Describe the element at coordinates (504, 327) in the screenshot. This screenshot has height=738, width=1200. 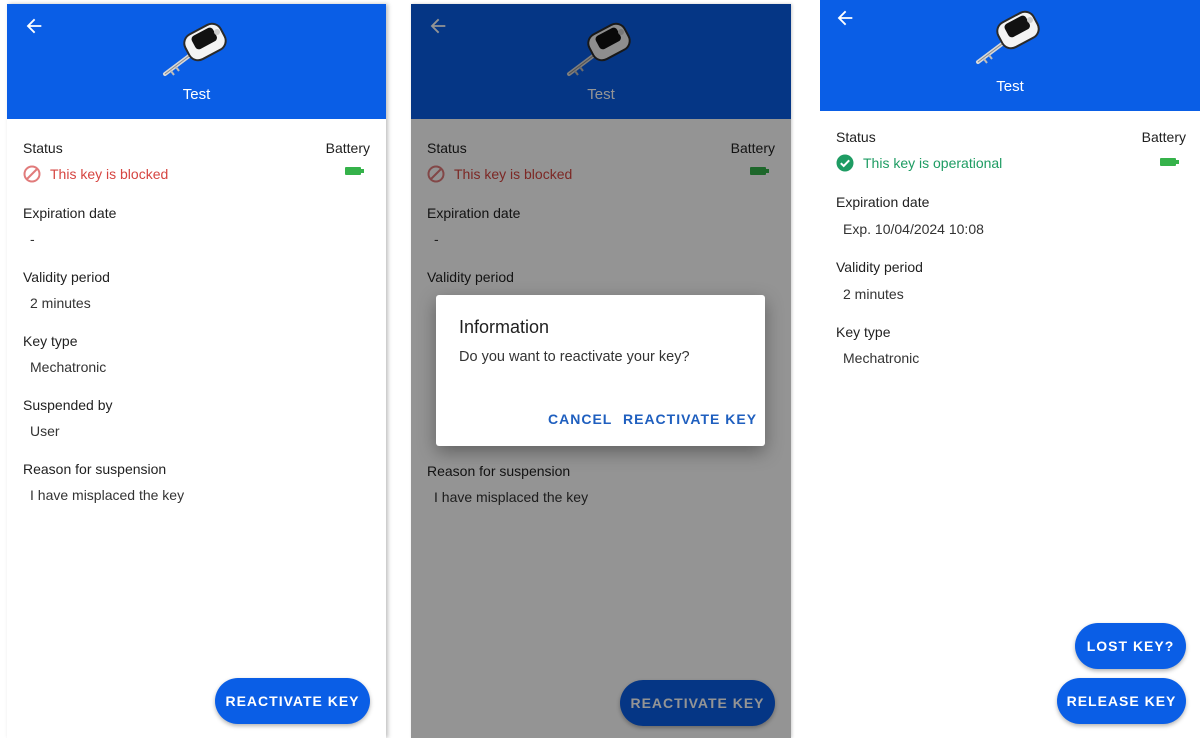
I see `dialog-title: Information` at that location.